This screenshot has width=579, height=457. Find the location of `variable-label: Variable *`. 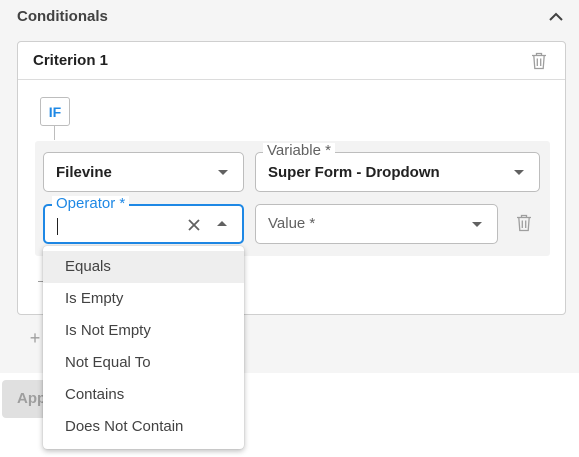

variable-label: Variable * is located at coordinates (299, 151).